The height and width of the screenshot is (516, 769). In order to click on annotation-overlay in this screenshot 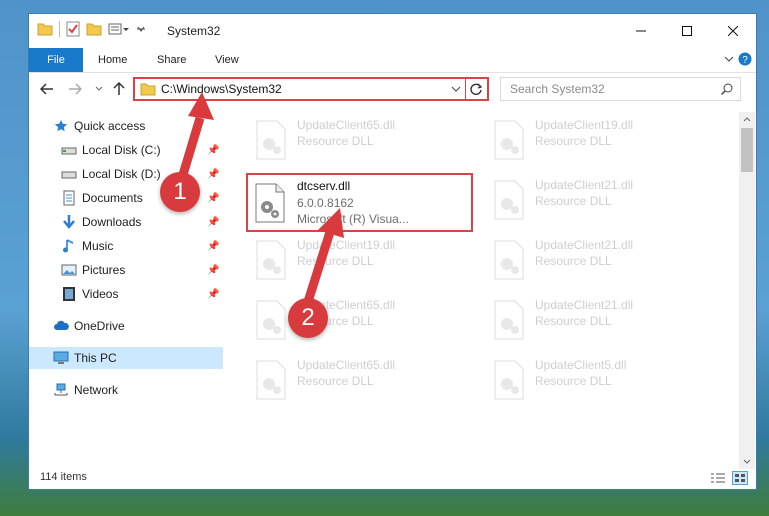, I will do `click(260, 201)`.